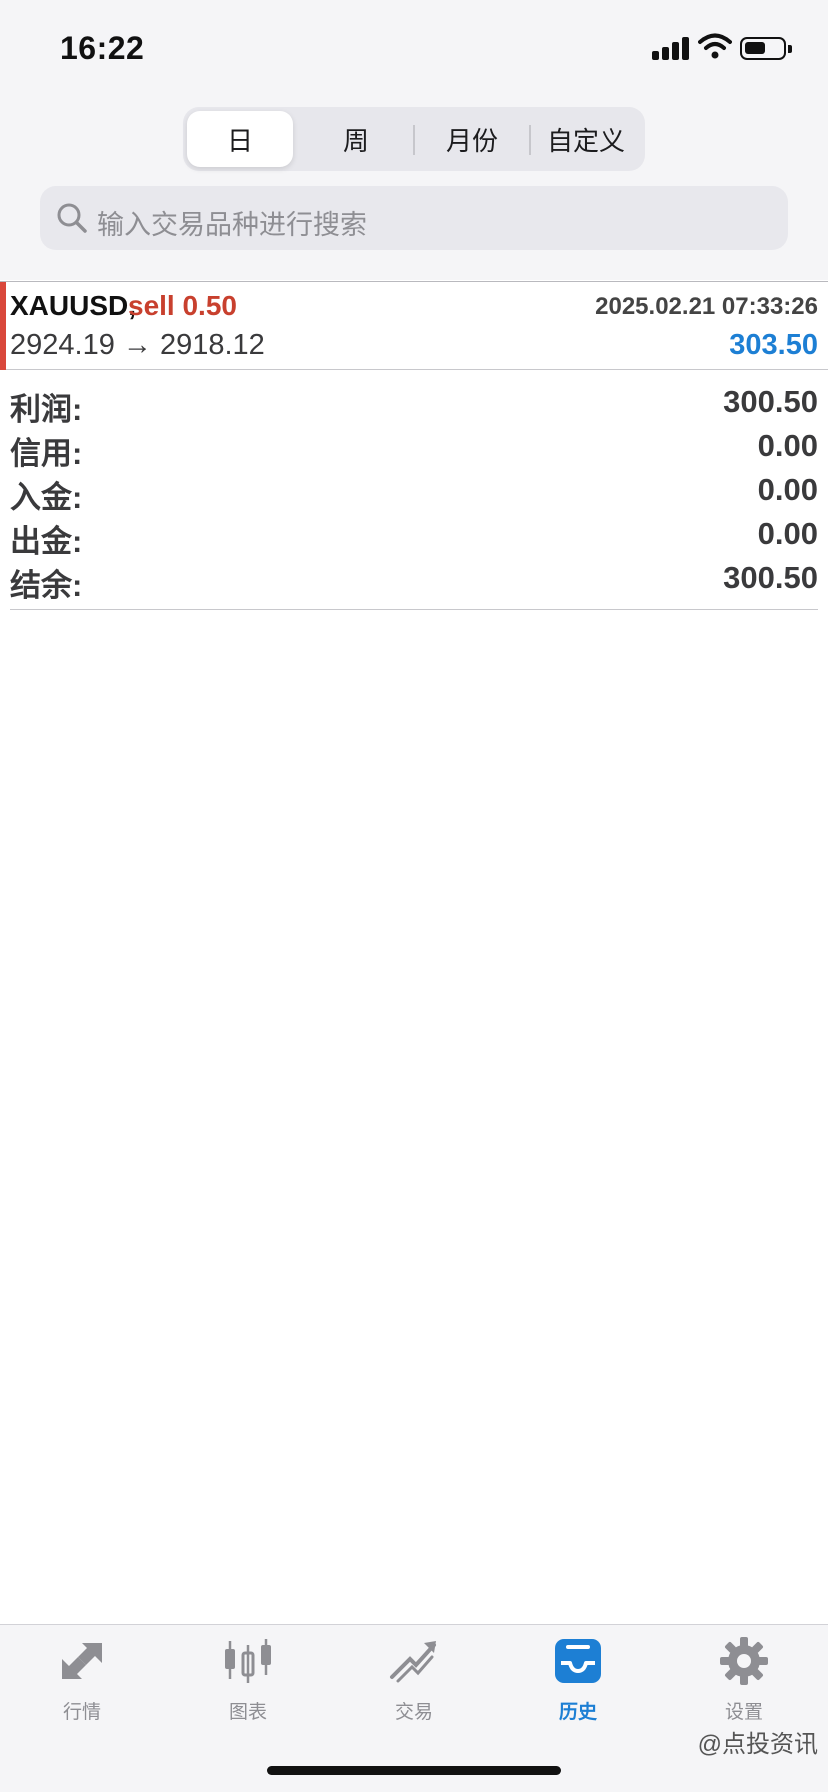 The image size is (828, 1792). Describe the element at coordinates (414, 50) in the screenshot. I see `status-bar: 16:22` at that location.